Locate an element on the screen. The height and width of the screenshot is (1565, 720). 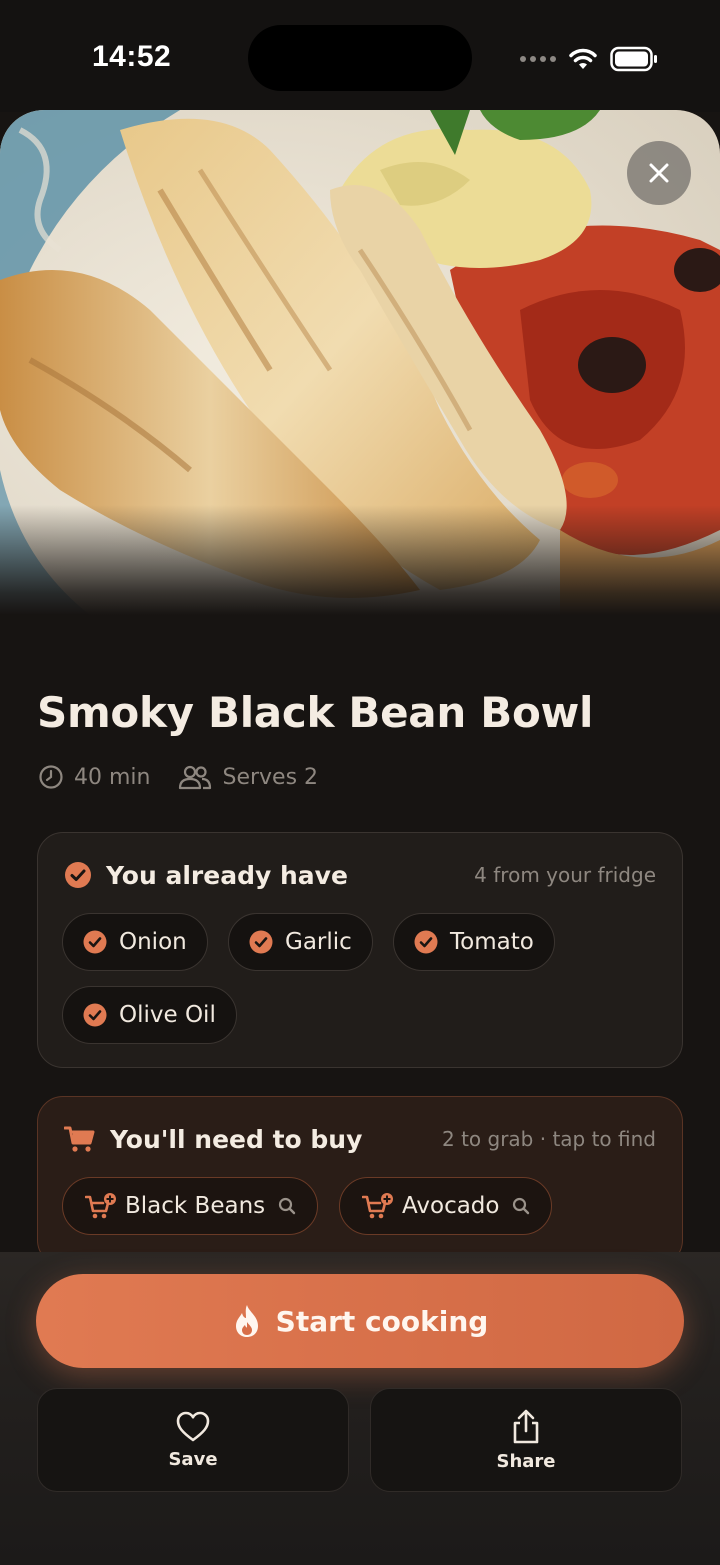
have-card-title: You already have is located at coordinates (227, 875).